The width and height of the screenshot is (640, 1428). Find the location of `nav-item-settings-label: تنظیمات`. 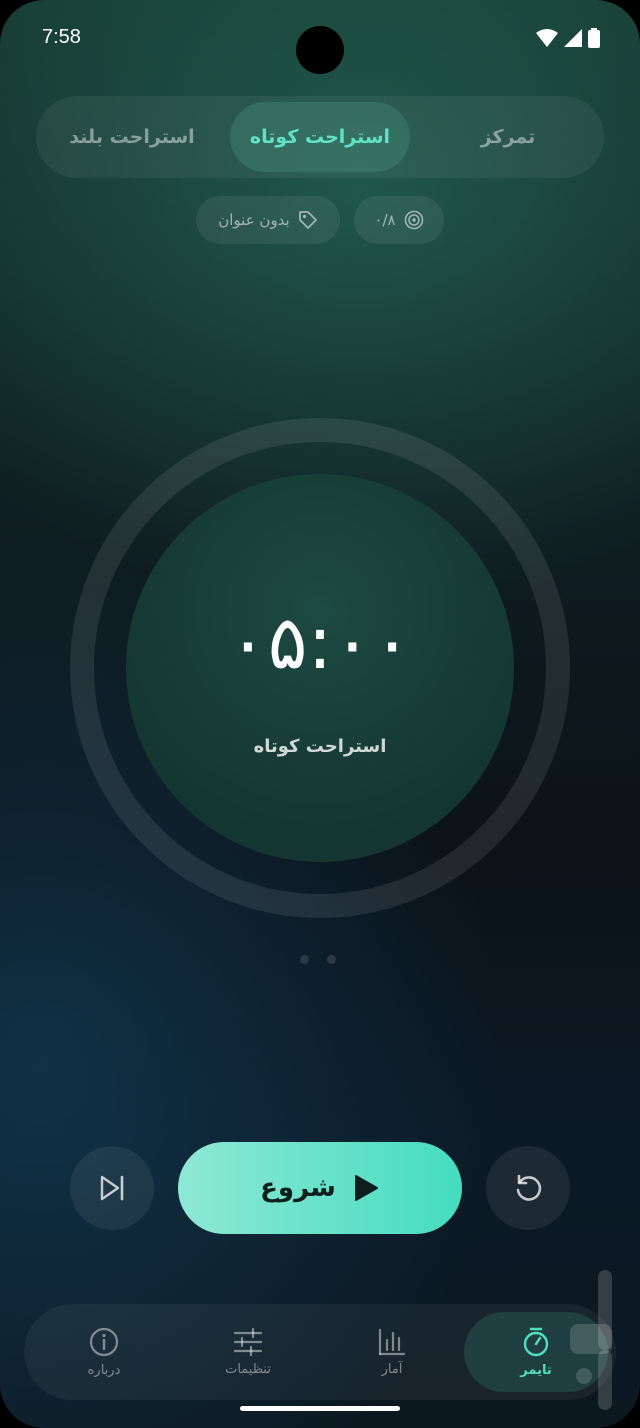

nav-item-settings-label: تنظیمات is located at coordinates (248, 1369).